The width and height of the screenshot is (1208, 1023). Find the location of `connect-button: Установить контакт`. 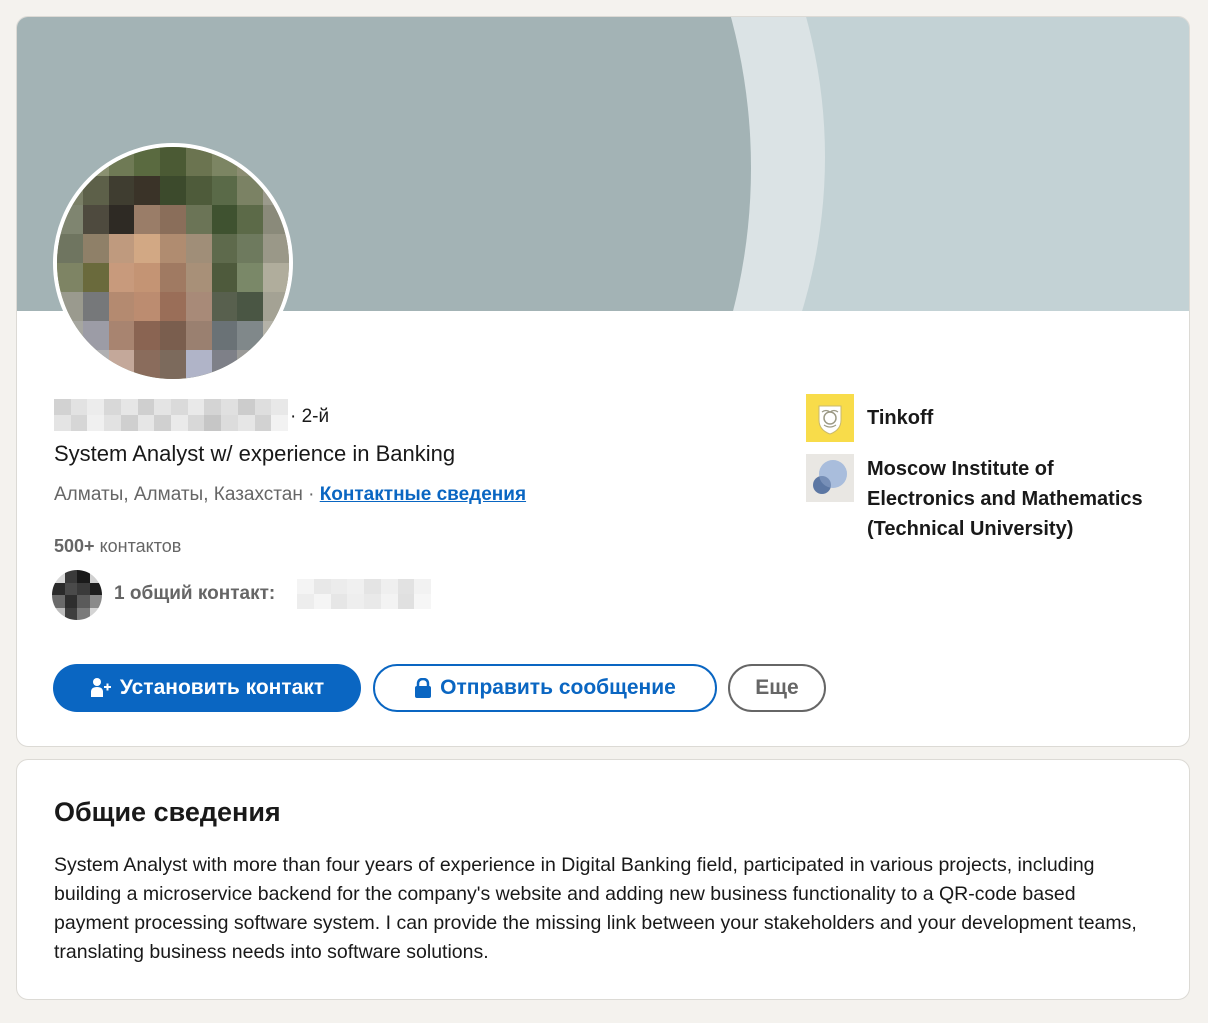

connect-button: Установить контакт is located at coordinates (207, 688).